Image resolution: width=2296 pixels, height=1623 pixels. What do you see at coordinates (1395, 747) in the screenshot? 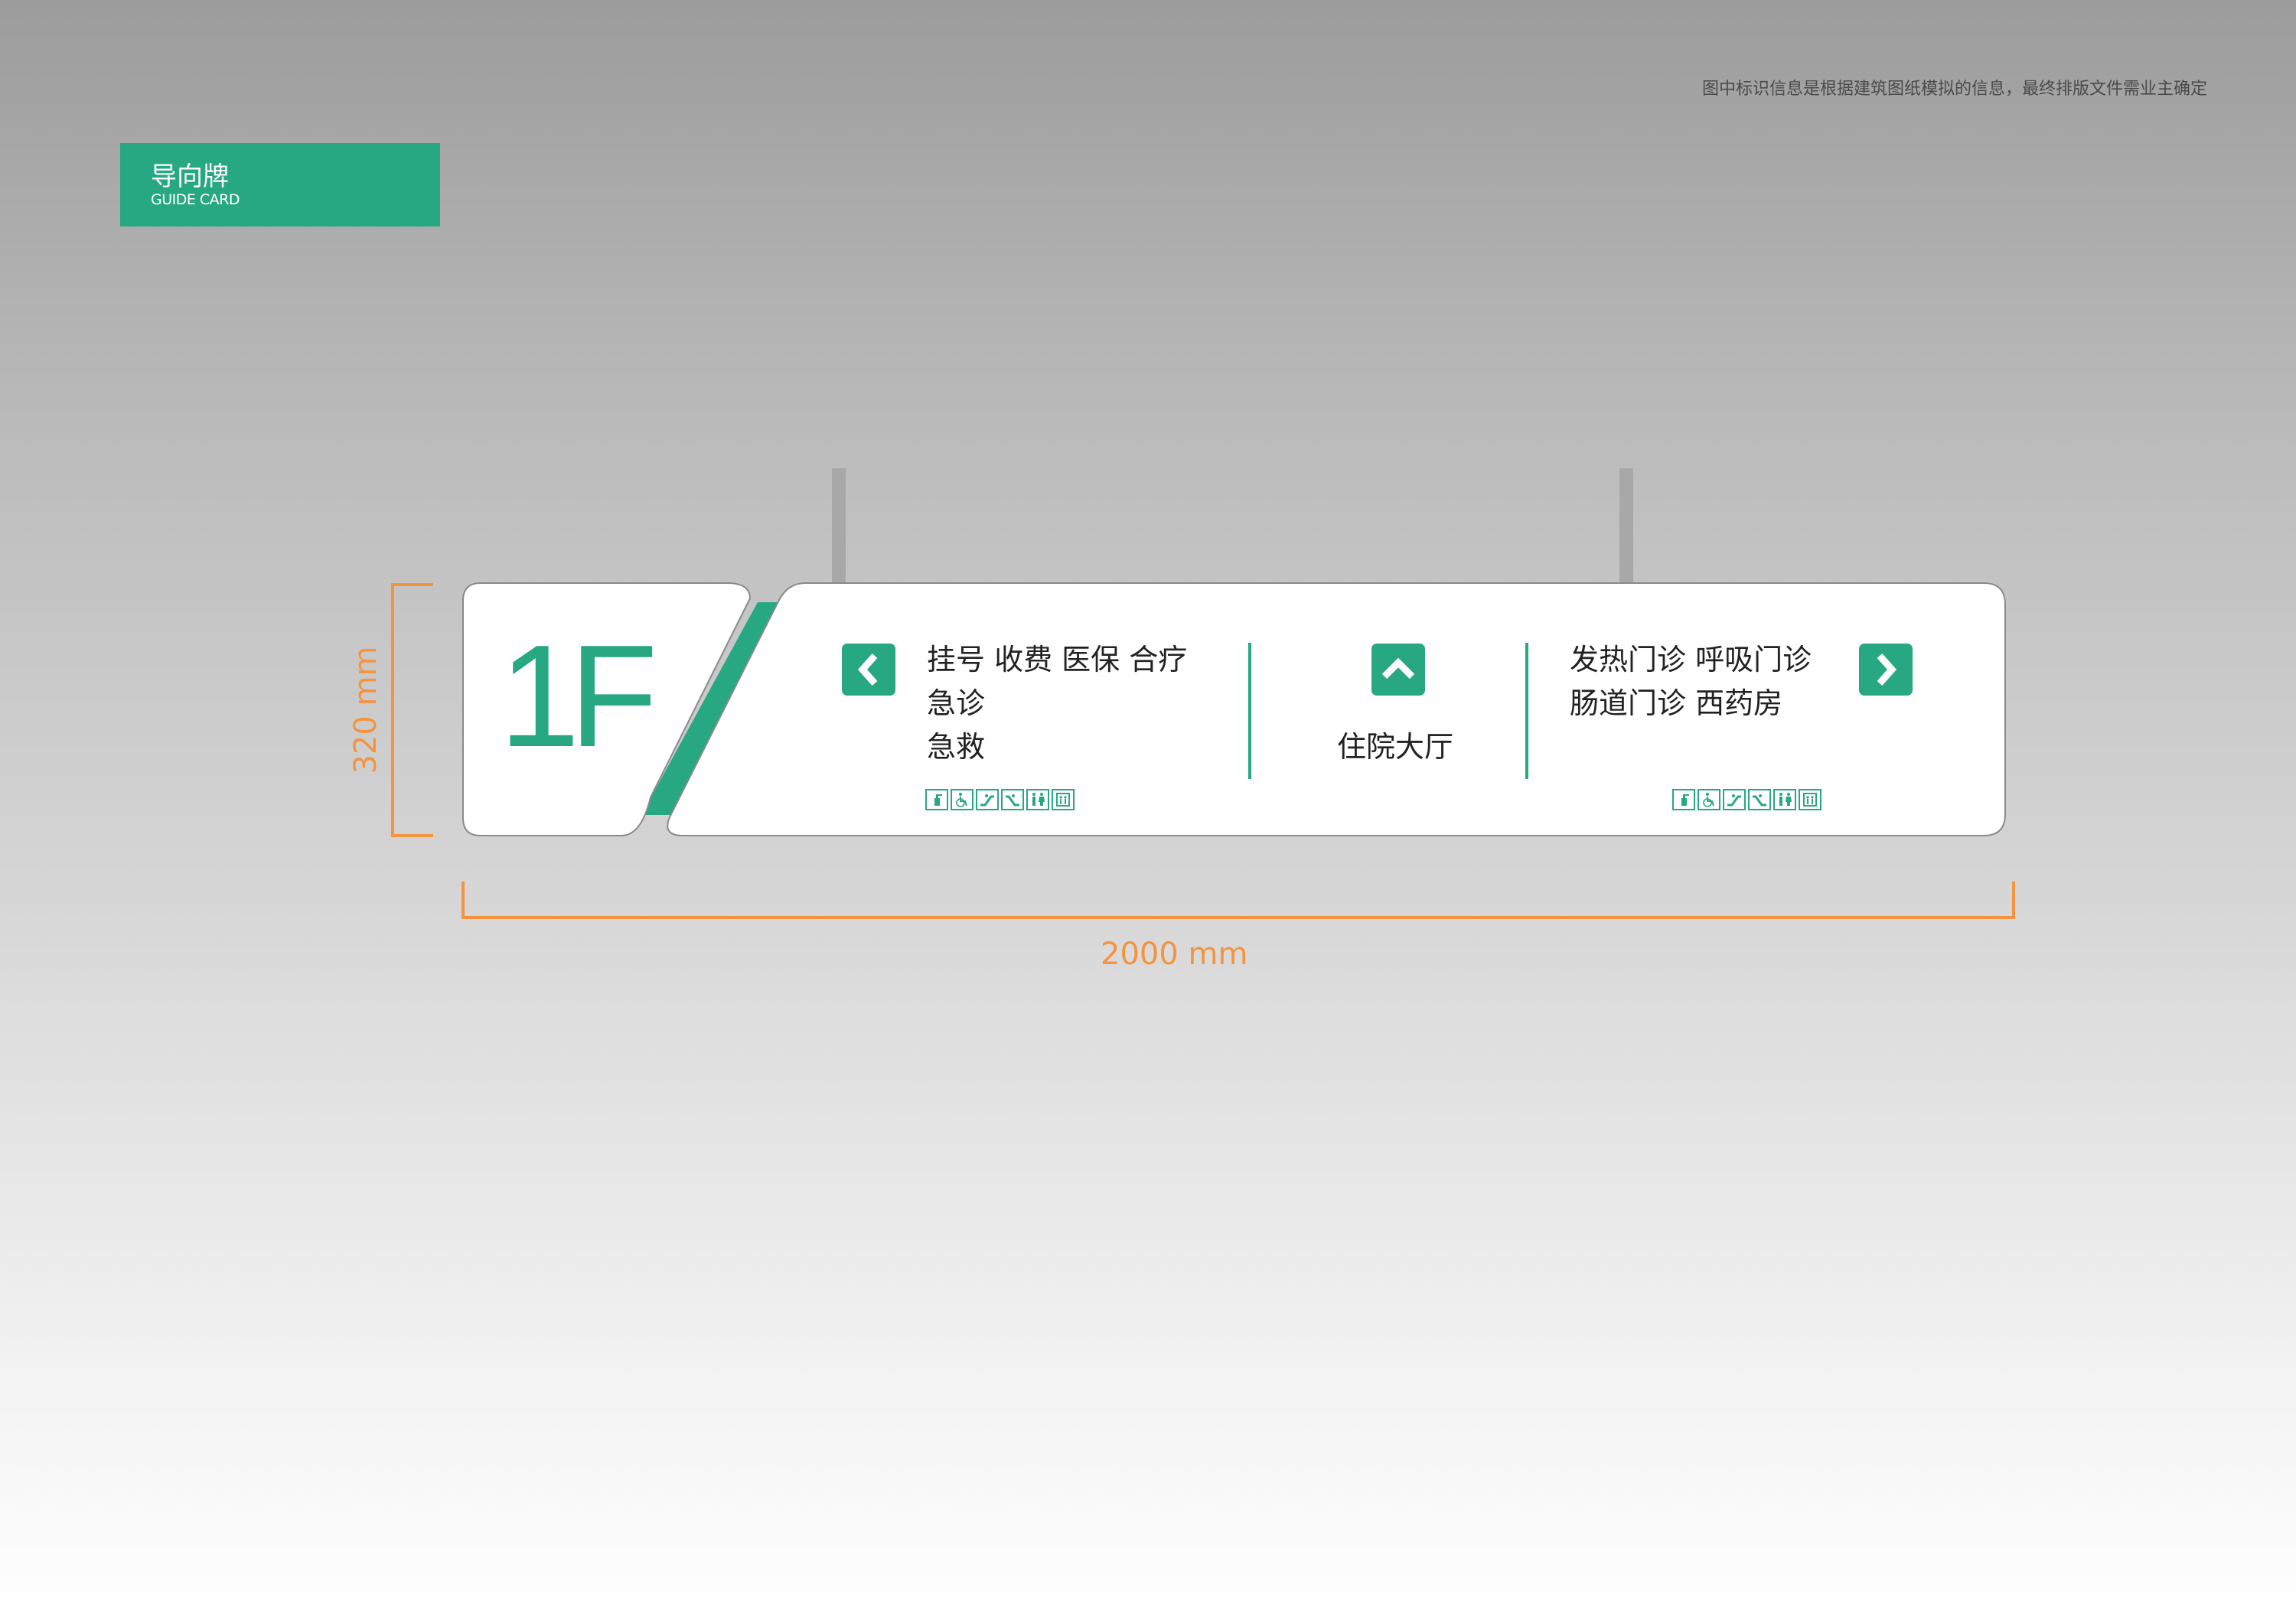
I see `center-destination: 住院大厅` at bounding box center [1395, 747].